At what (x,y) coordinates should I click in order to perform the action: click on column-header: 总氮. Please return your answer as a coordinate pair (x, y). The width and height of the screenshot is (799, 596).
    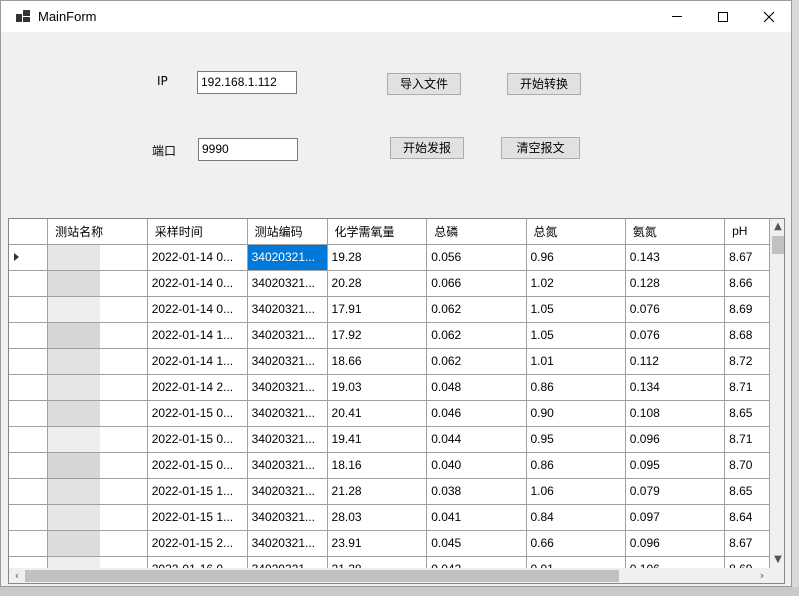
    Looking at the image, I should click on (576, 232).